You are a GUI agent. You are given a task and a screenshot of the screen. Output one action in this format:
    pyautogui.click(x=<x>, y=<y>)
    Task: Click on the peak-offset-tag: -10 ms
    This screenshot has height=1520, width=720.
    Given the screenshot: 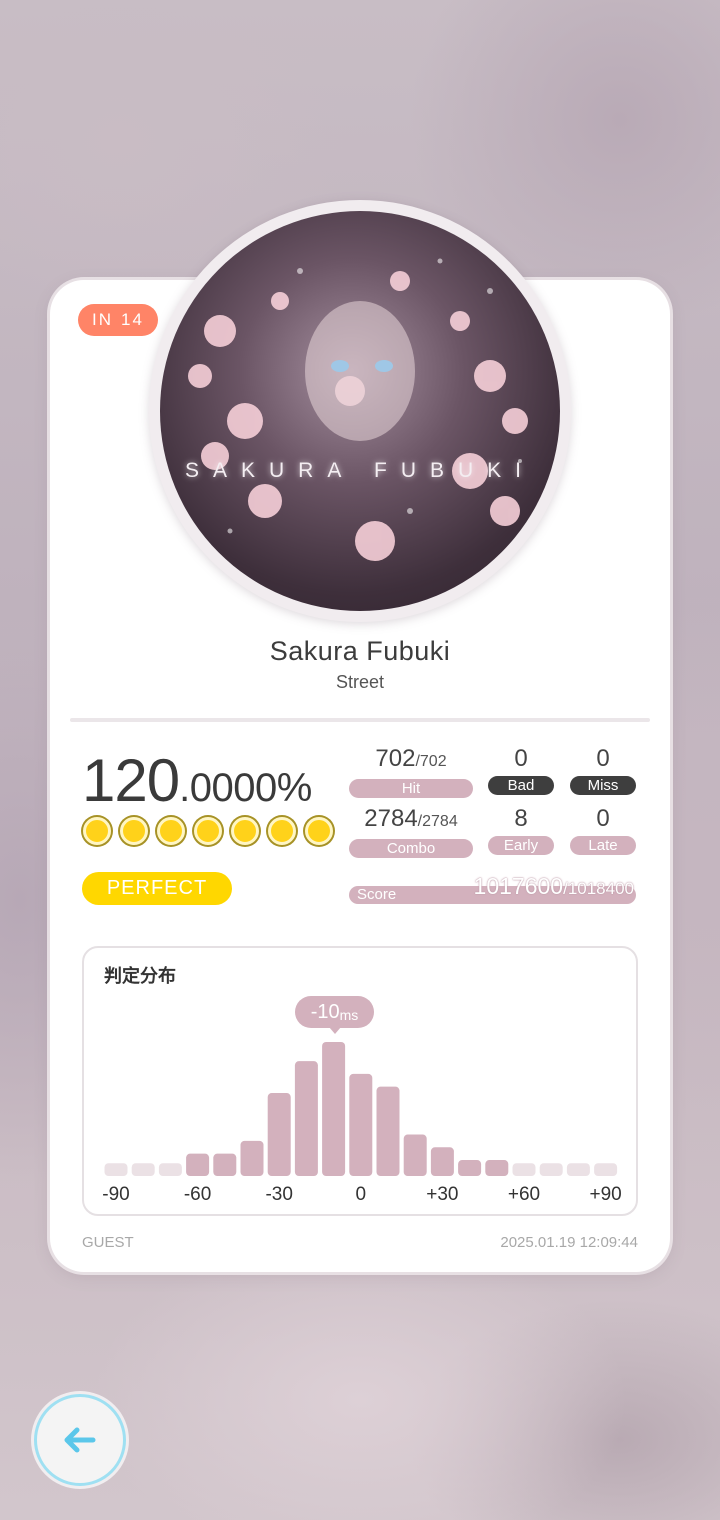 What is the action you would take?
    pyautogui.click(x=334, y=1015)
    